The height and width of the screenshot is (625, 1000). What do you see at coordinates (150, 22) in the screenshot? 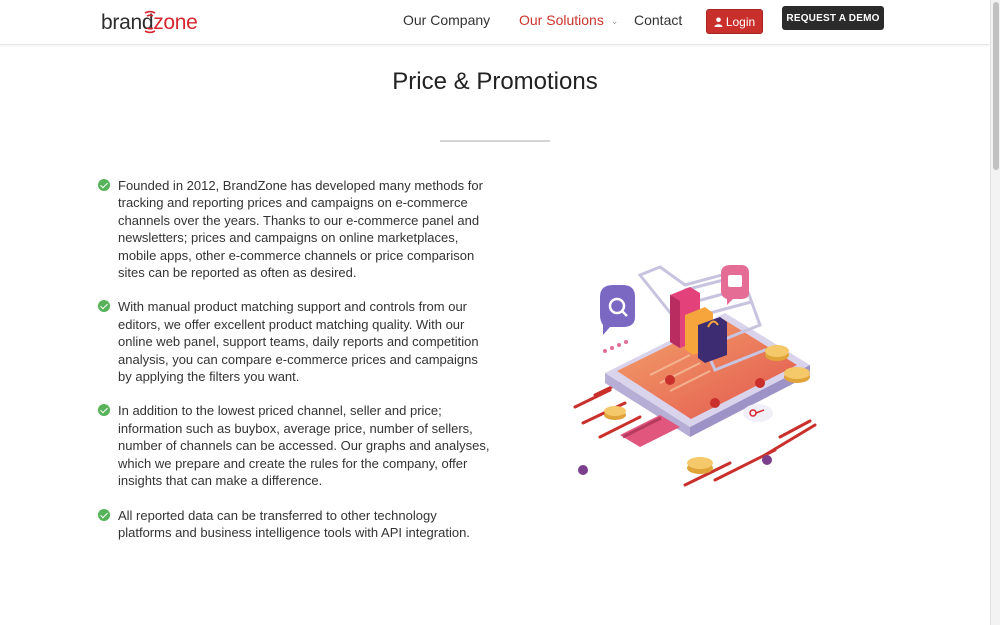
I see `logo-signal-icon` at bounding box center [150, 22].